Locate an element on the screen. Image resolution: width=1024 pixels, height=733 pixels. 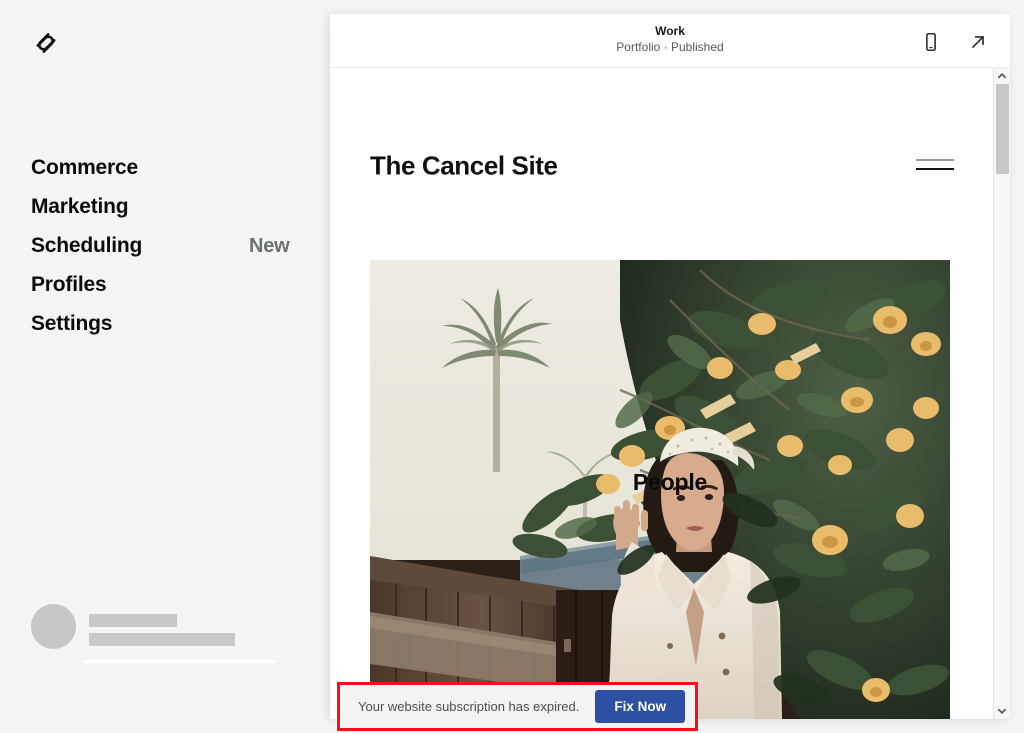
hamburger-menu-icon is located at coordinates (935, 166).